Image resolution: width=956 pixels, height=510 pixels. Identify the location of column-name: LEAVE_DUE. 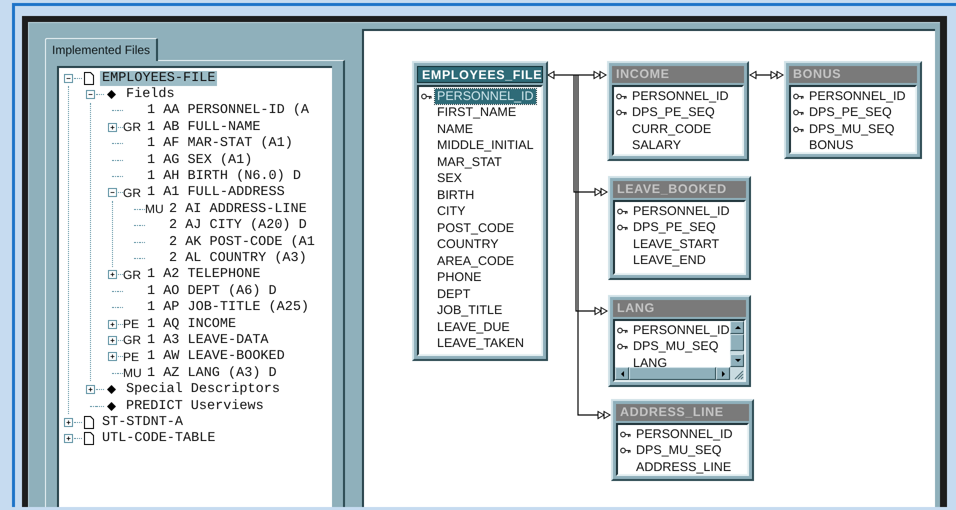
(473, 327).